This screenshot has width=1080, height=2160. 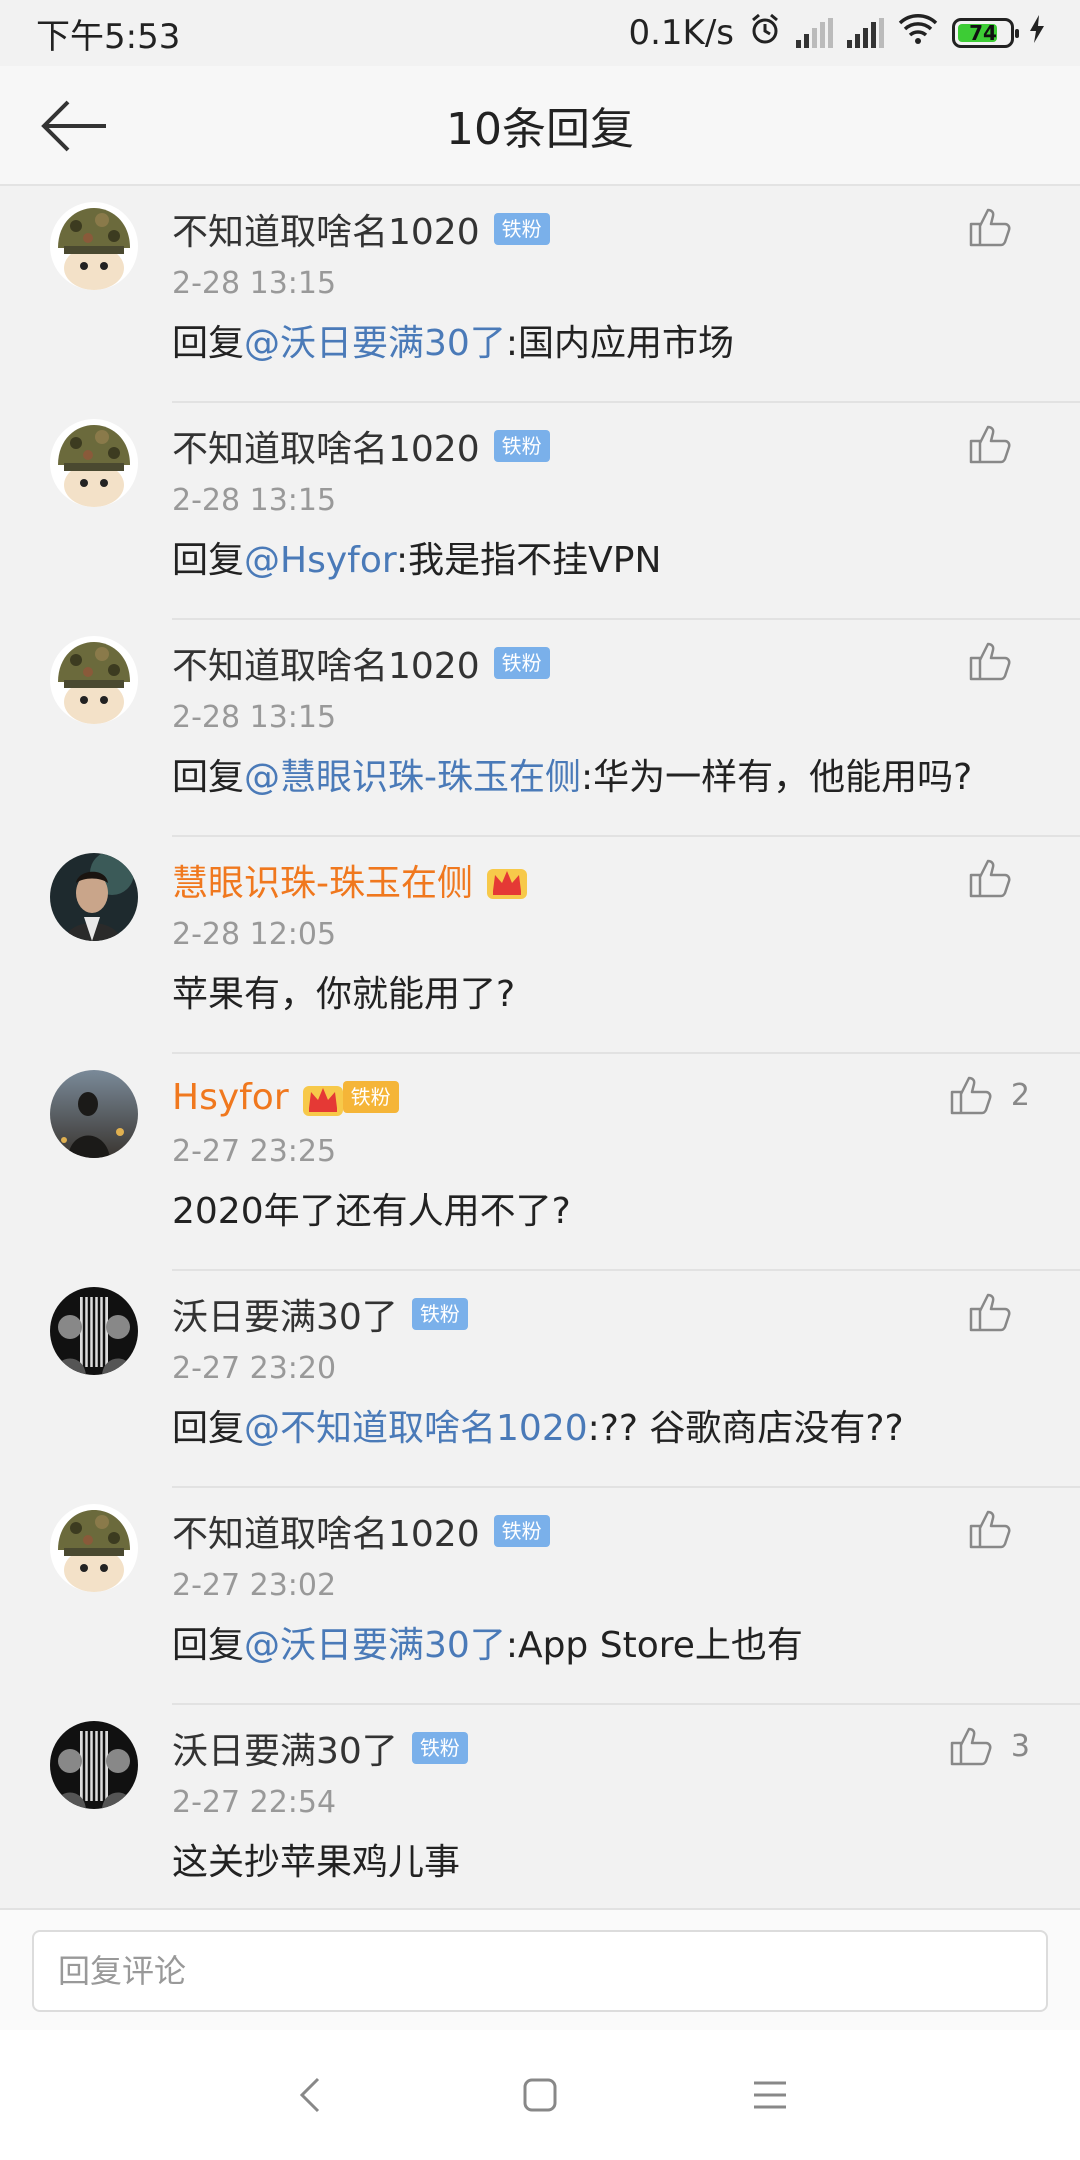 I want to click on nav-menu-icon, so click(x=770, y=2095).